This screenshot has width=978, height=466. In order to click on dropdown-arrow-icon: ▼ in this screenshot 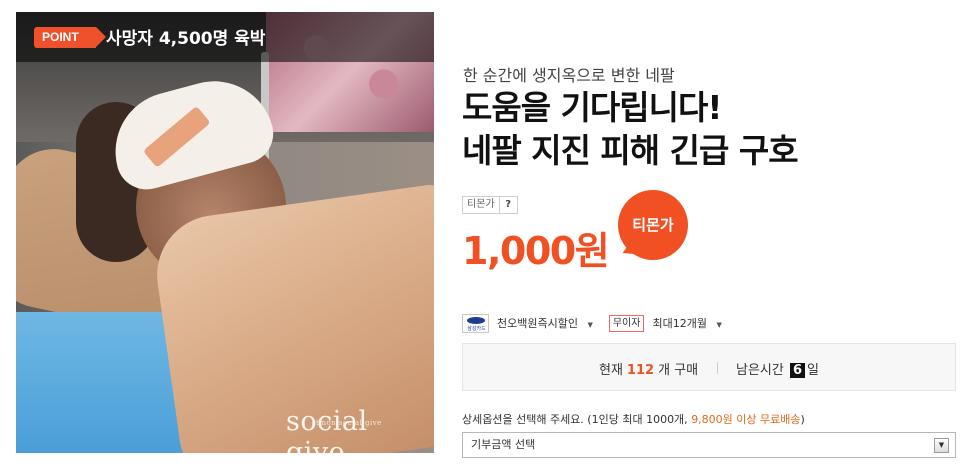, I will do `click(941, 445)`.